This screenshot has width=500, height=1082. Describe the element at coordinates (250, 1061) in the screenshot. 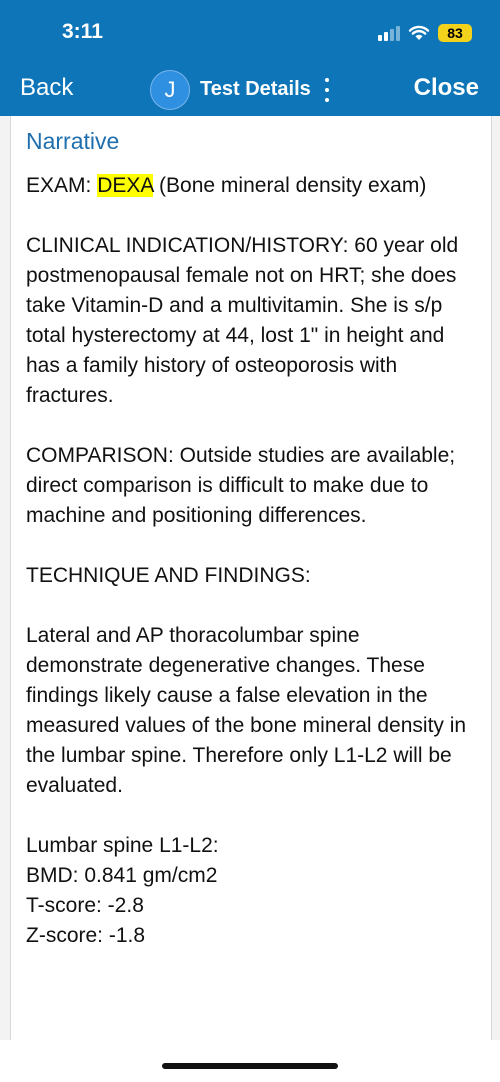

I see `bottom-area` at that location.